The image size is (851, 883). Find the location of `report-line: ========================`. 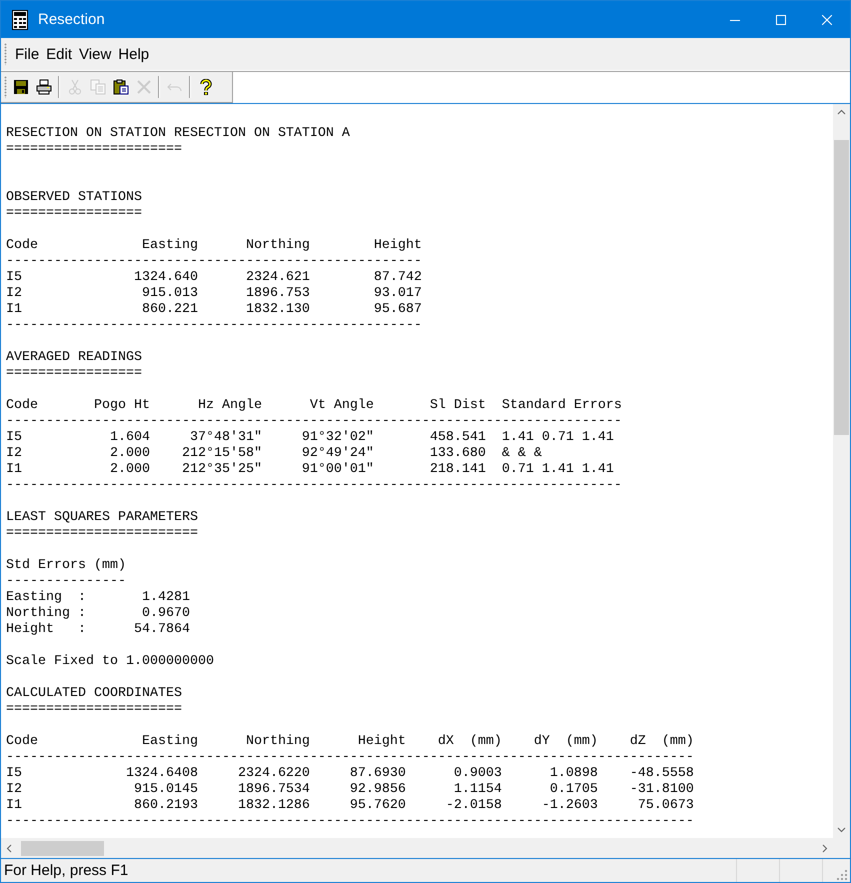

report-line: ======================== is located at coordinates (102, 533).